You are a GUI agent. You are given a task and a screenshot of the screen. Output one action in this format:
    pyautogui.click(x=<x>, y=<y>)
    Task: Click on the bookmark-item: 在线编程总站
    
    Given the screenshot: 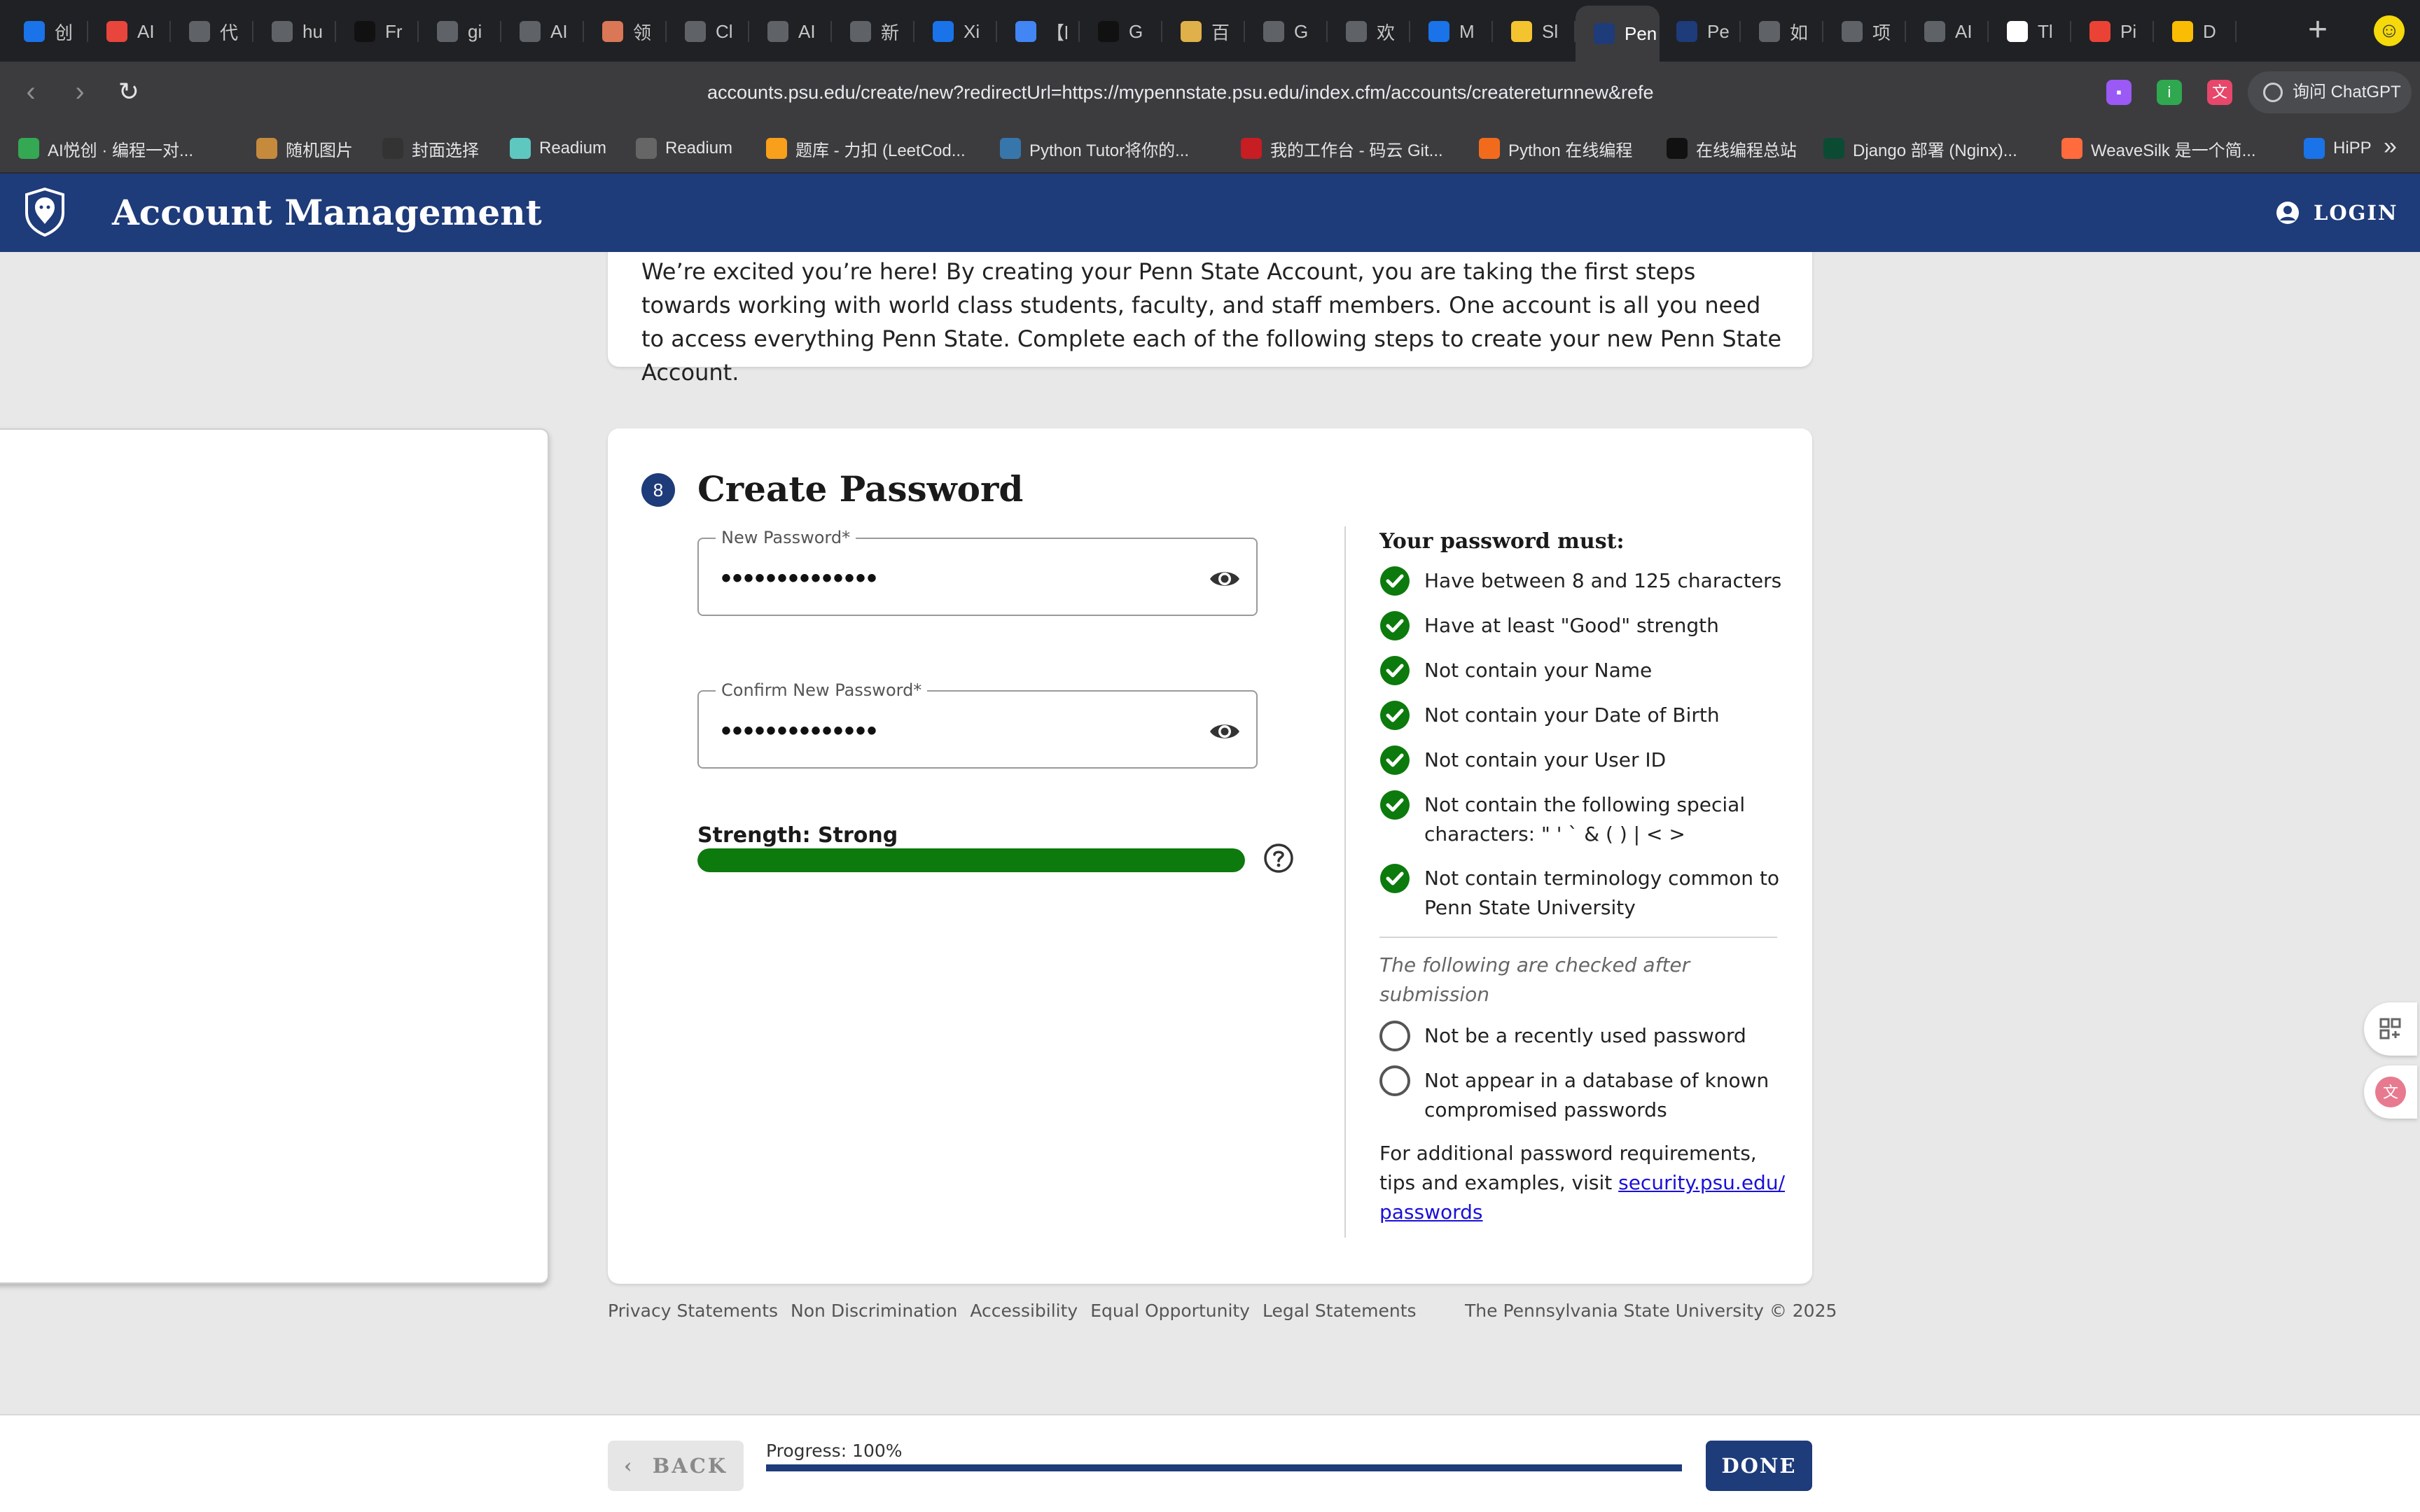 What is the action you would take?
    pyautogui.click(x=1732, y=148)
    